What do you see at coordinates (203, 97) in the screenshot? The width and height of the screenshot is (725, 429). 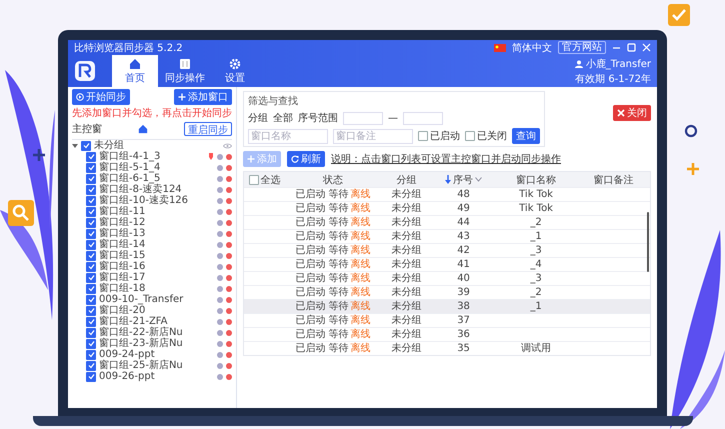 I see `add-window-button: 添加窗口` at bounding box center [203, 97].